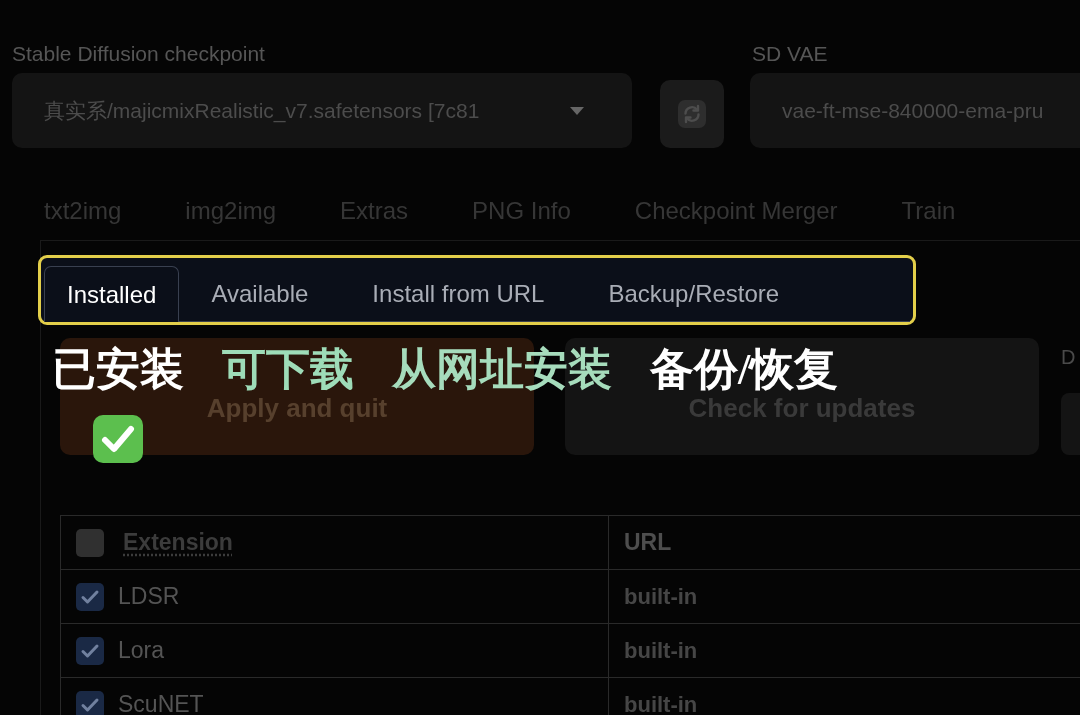 The width and height of the screenshot is (1080, 715). What do you see at coordinates (118, 439) in the screenshot?
I see `check-mark-icon` at bounding box center [118, 439].